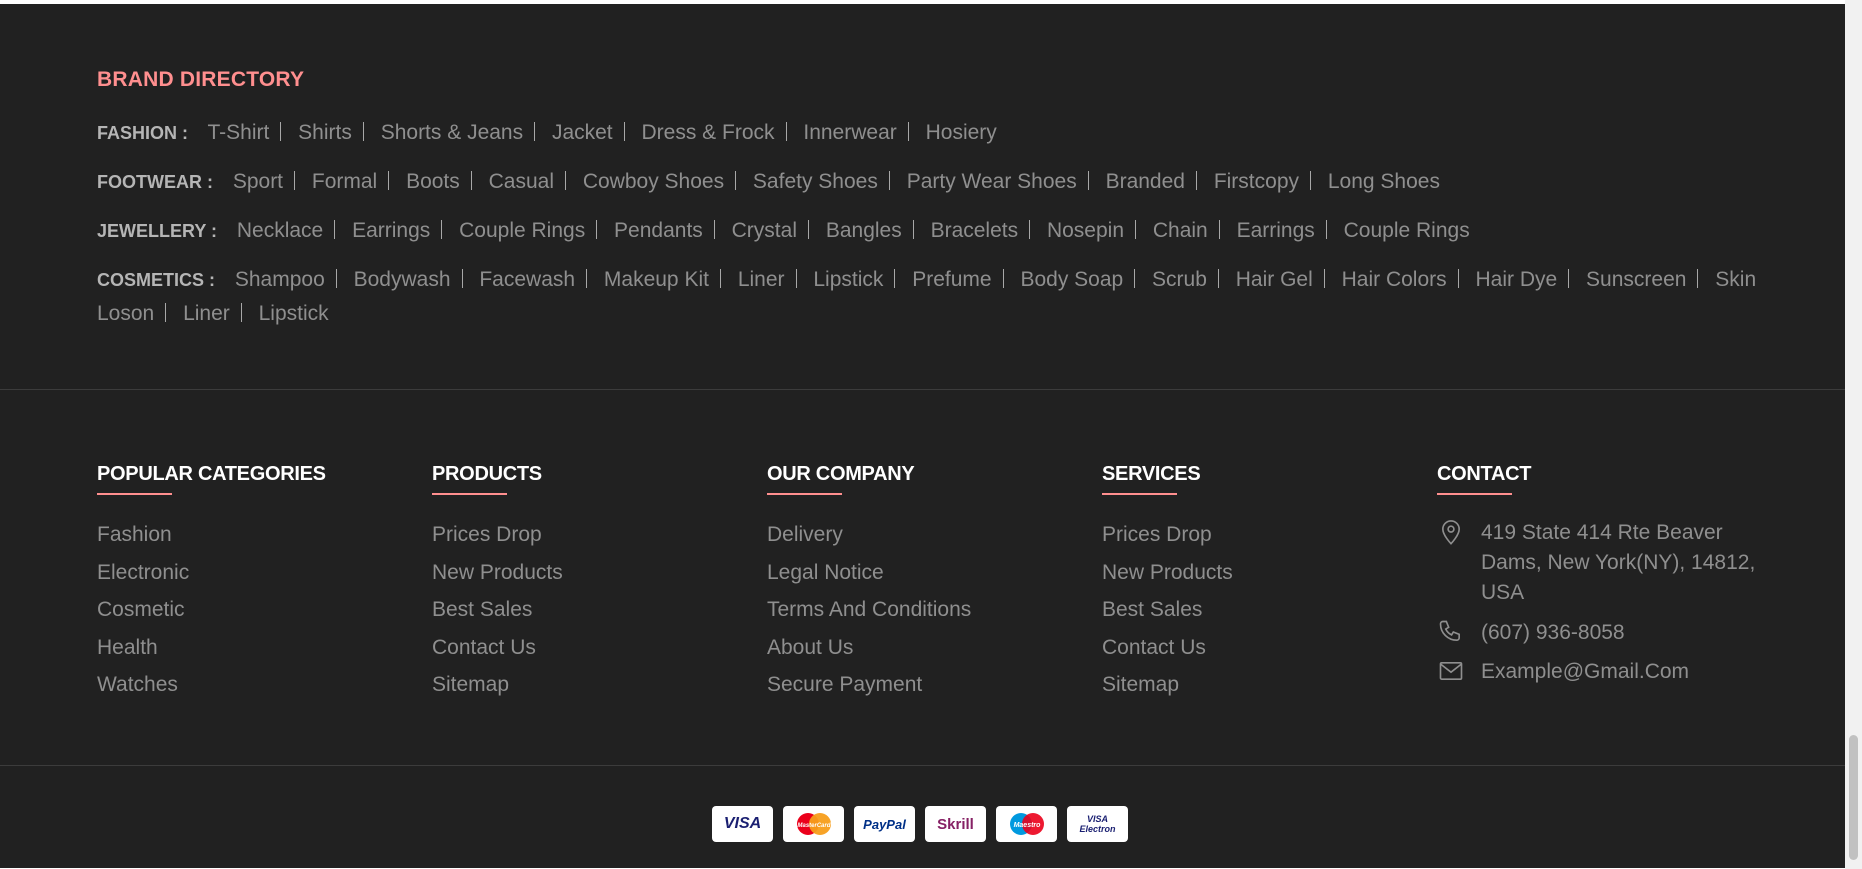 This screenshot has height=869, width=1862. What do you see at coordinates (951, 279) in the screenshot?
I see `brand-link: Prefume` at bounding box center [951, 279].